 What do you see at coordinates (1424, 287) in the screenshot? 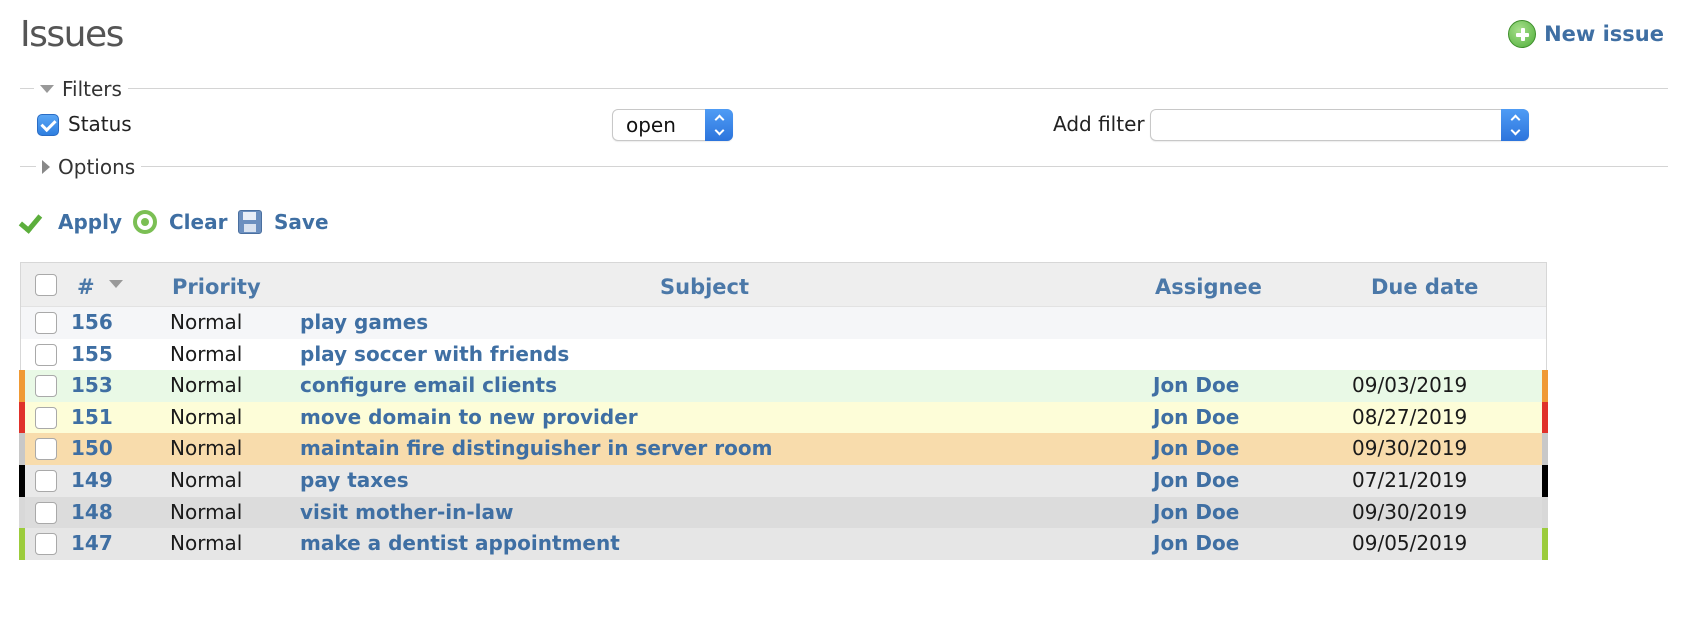
I see `column-header-due-date: Due date` at bounding box center [1424, 287].